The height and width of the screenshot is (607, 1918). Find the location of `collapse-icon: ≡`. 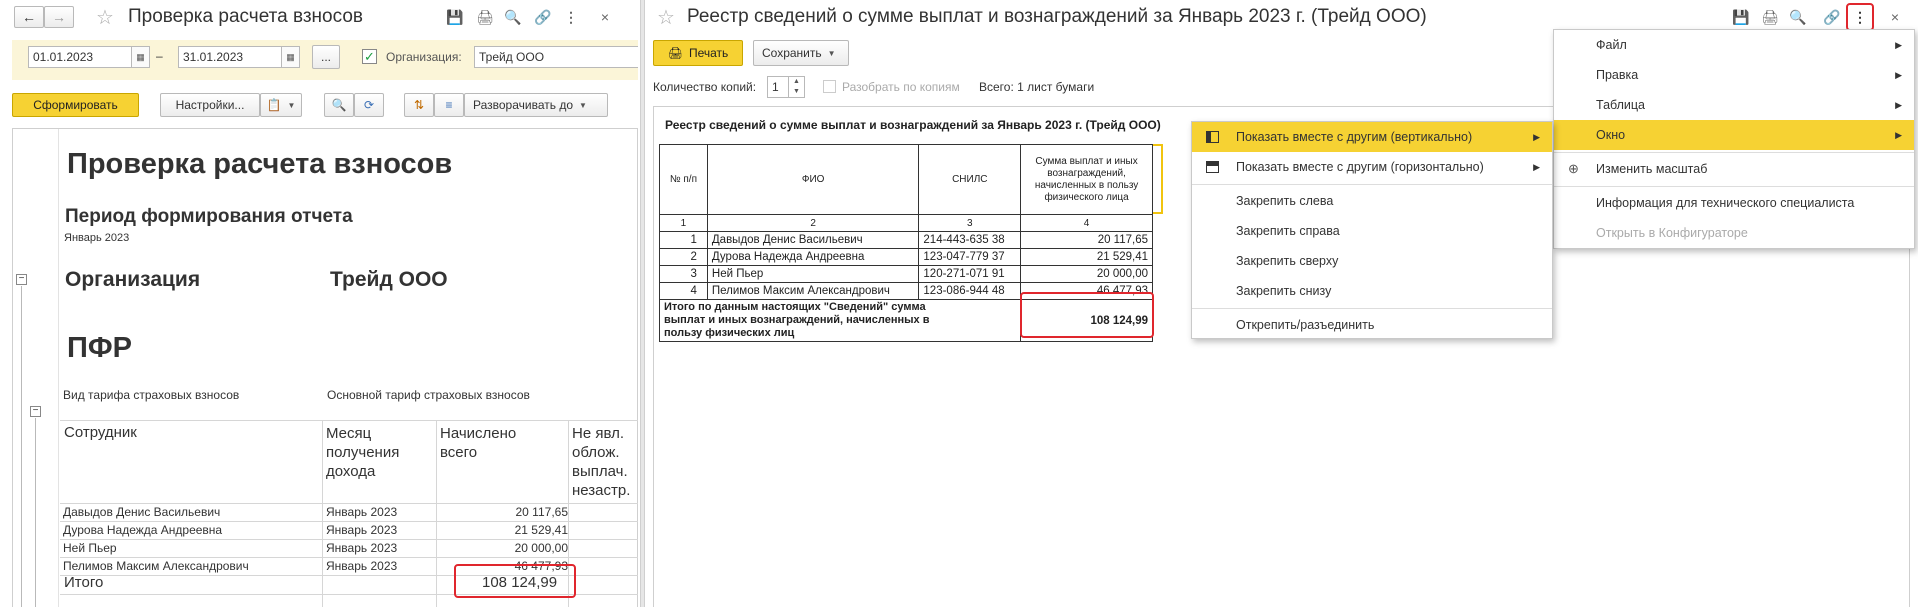

collapse-icon: ≡ is located at coordinates (449, 105).